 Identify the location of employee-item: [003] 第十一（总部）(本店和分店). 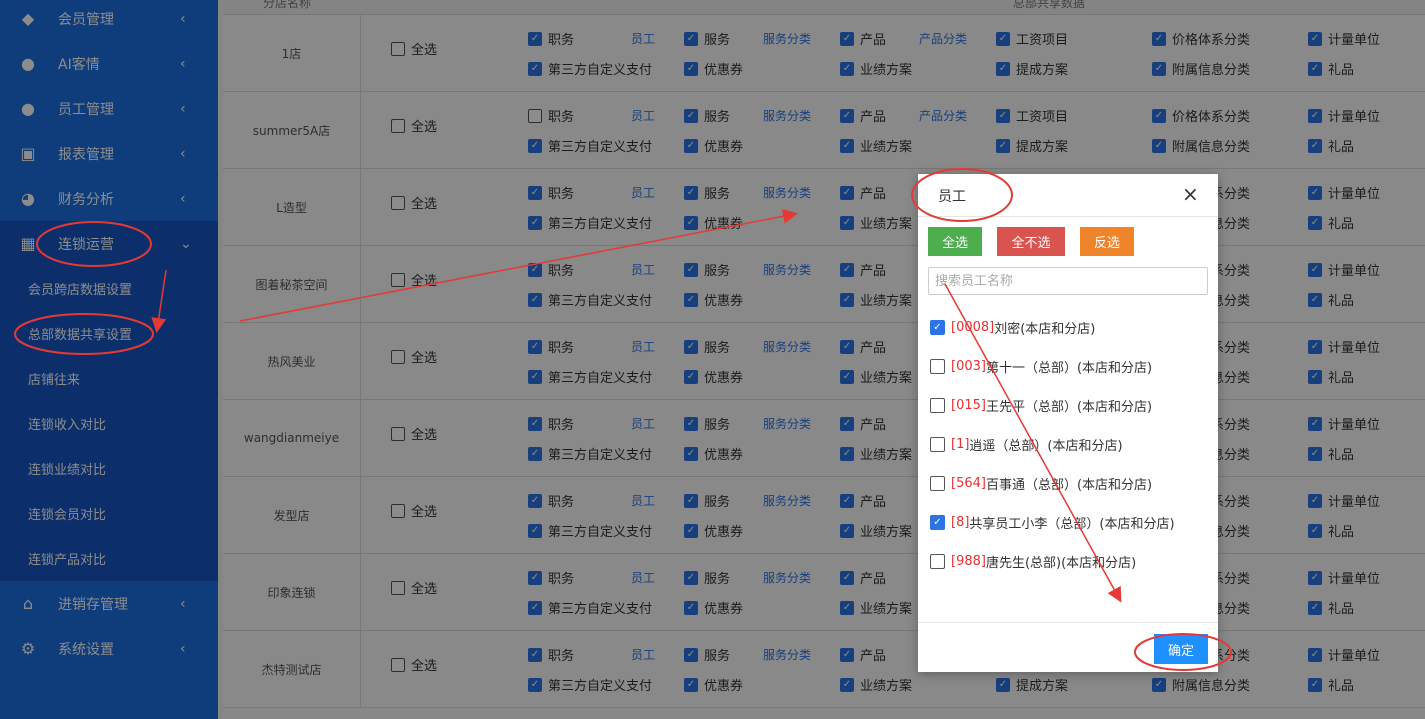
(1041, 366).